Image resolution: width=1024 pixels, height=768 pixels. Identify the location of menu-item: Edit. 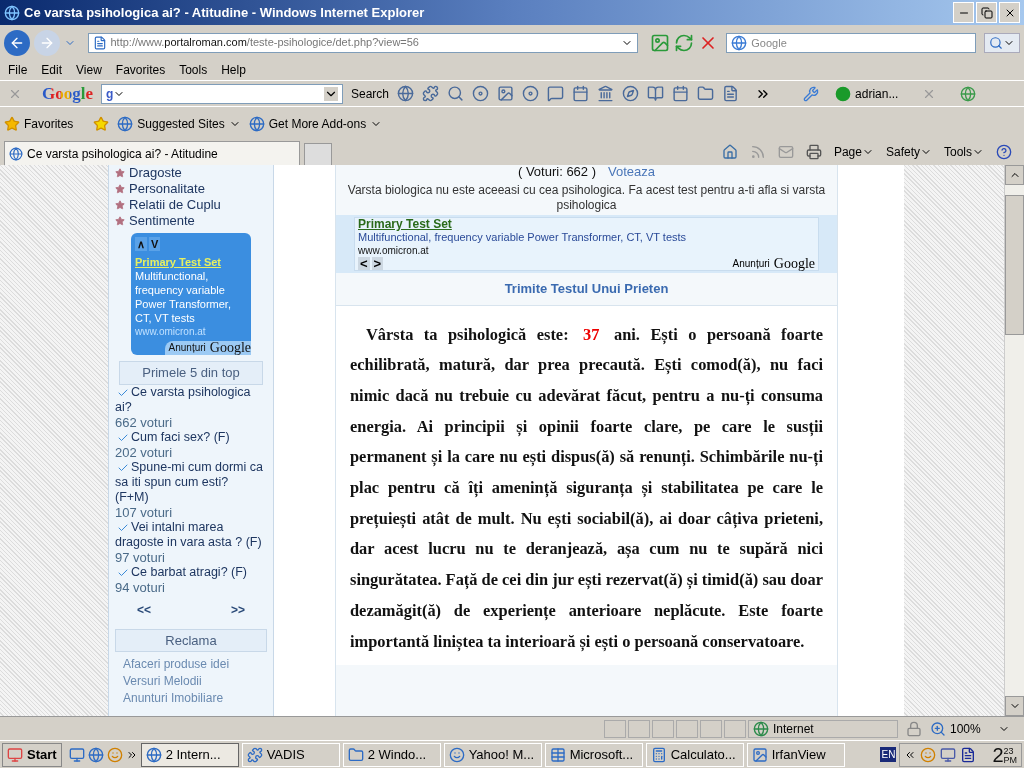
(52, 70).